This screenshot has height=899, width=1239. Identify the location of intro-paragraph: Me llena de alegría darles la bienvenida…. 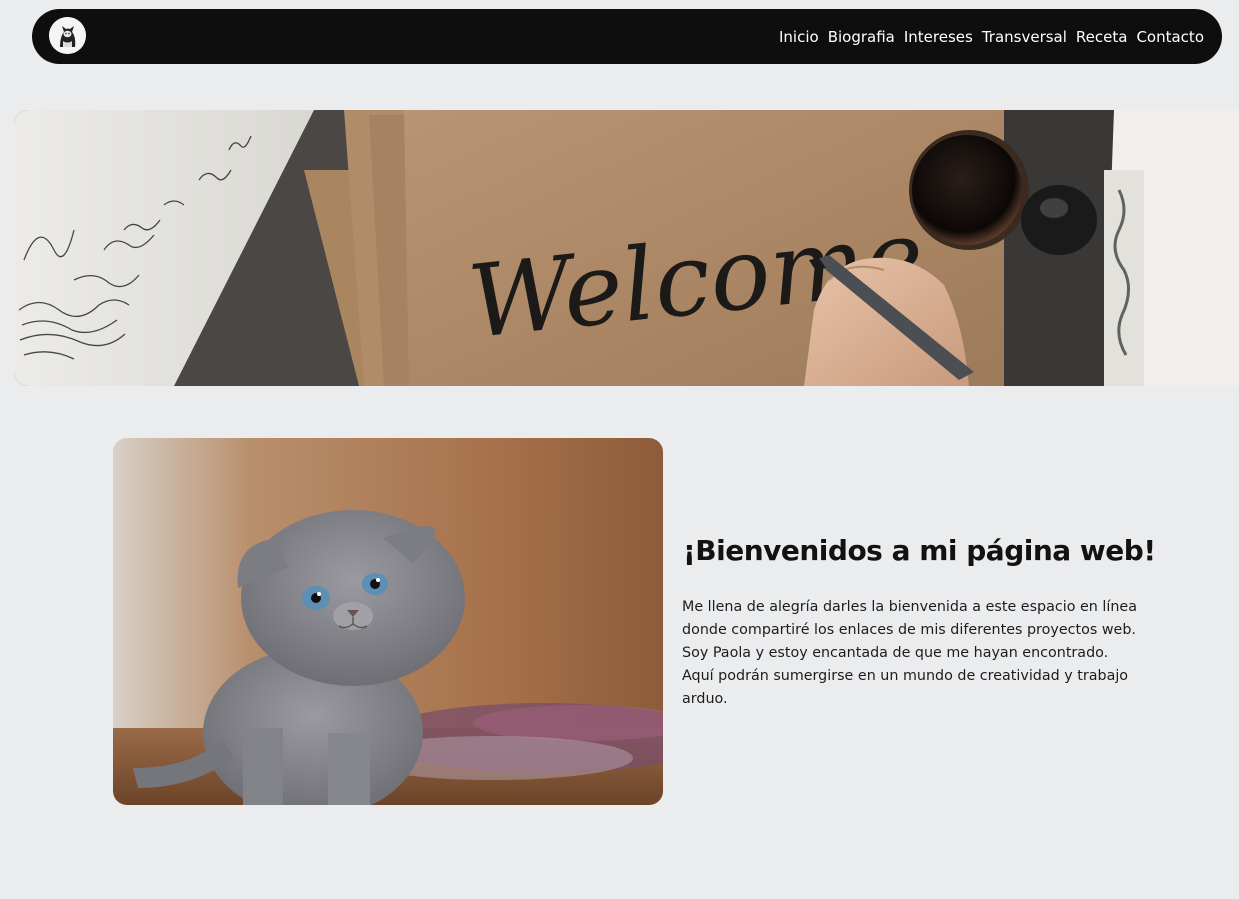
(909, 653).